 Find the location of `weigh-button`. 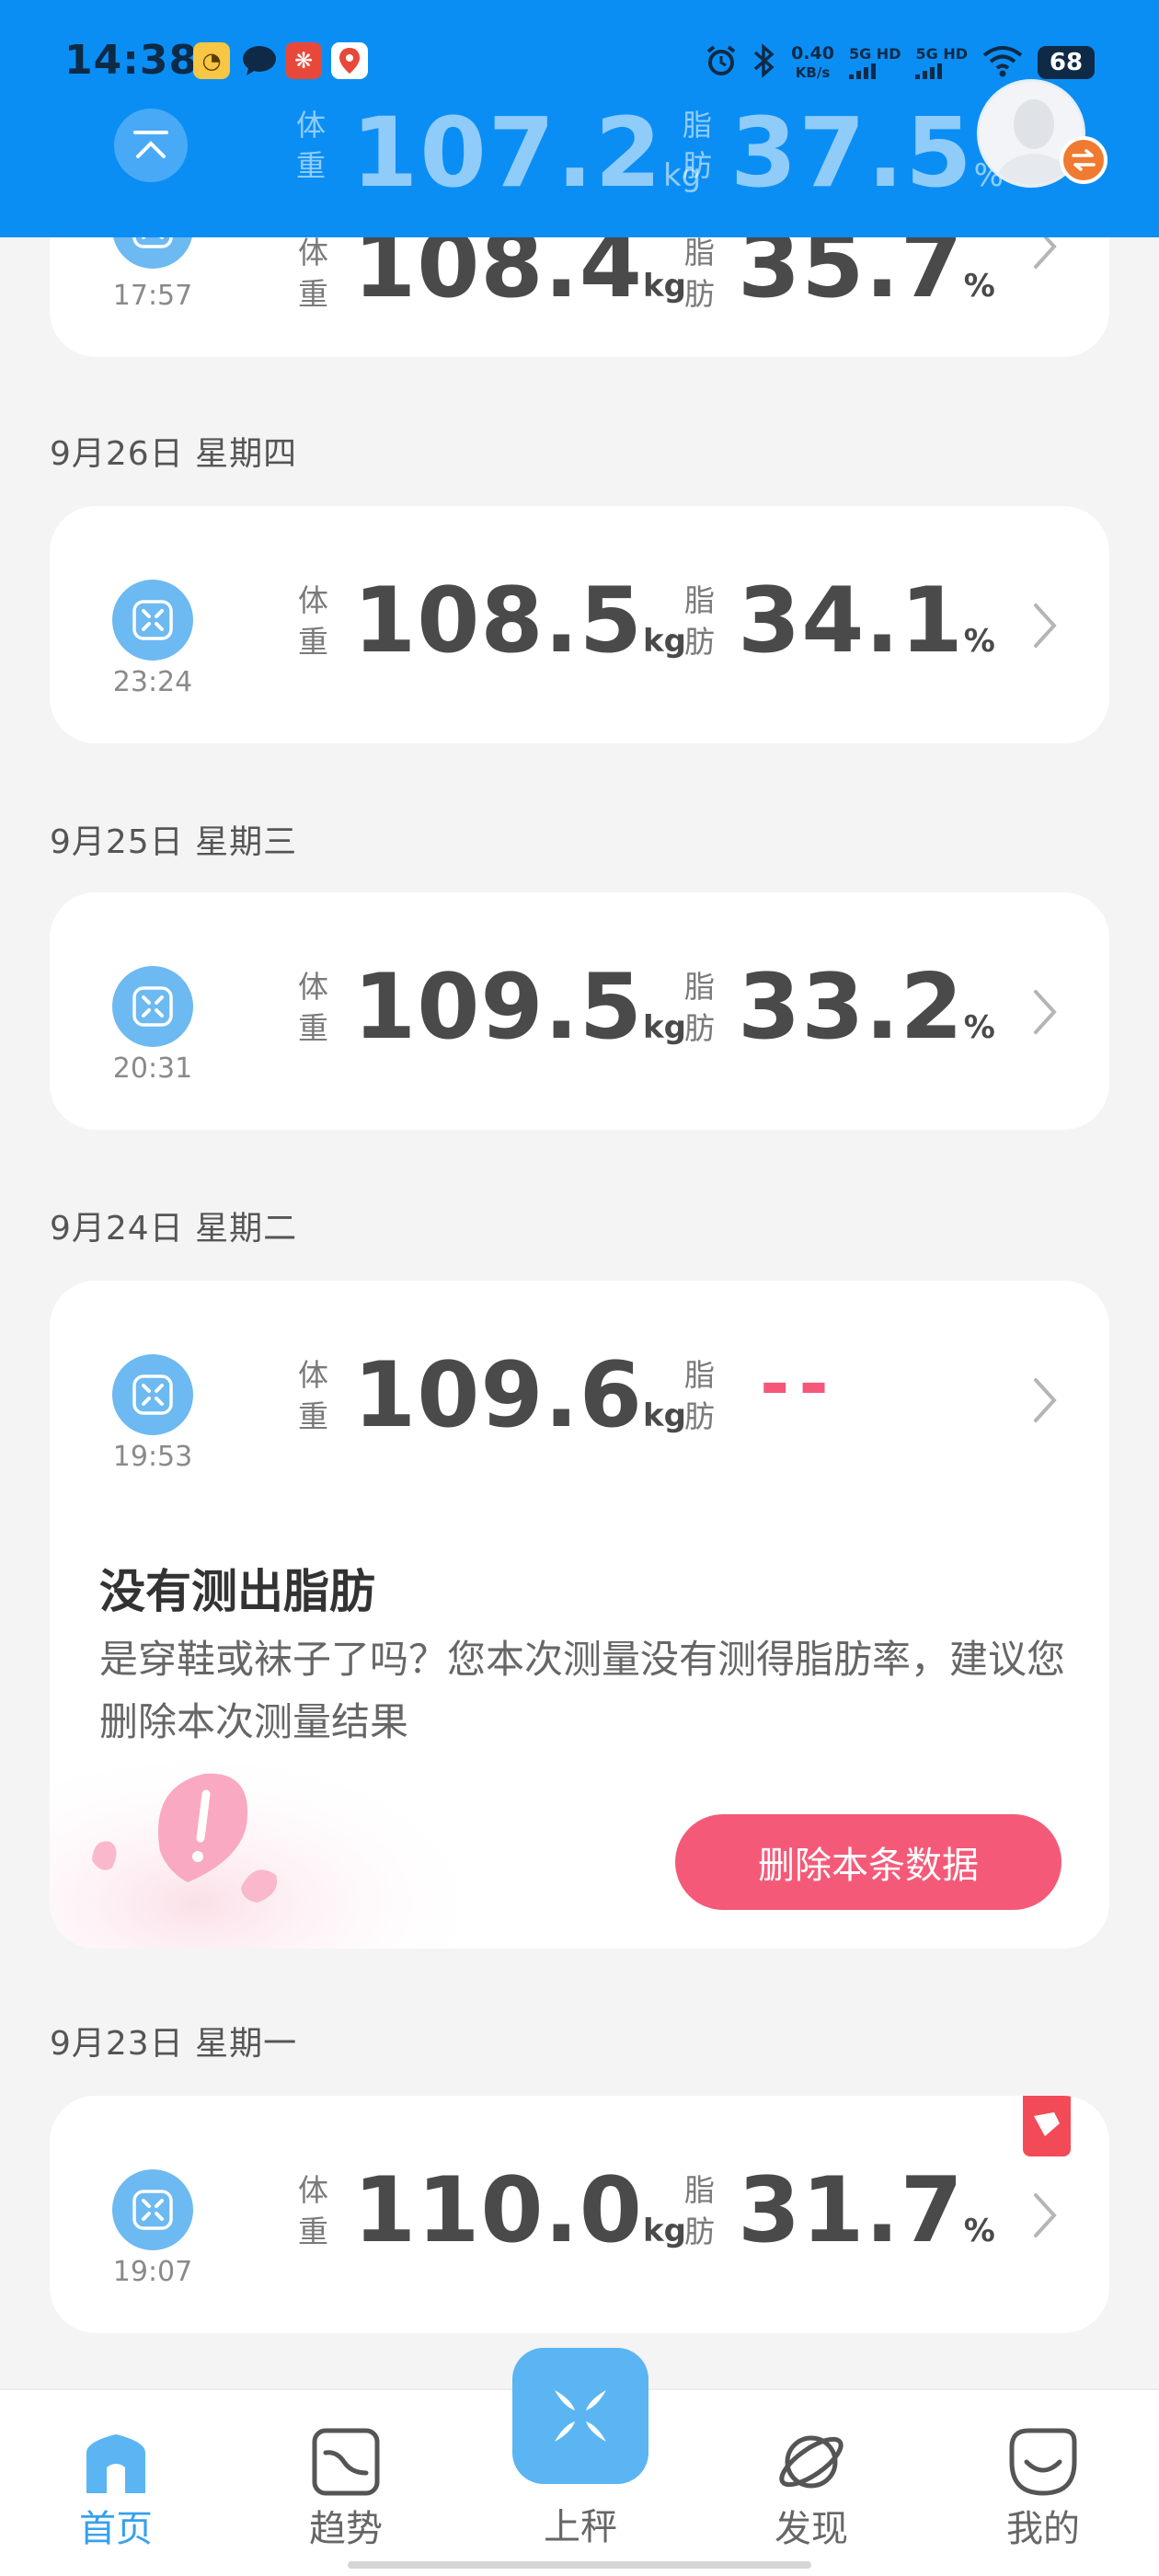

weigh-button is located at coordinates (580, 2416).